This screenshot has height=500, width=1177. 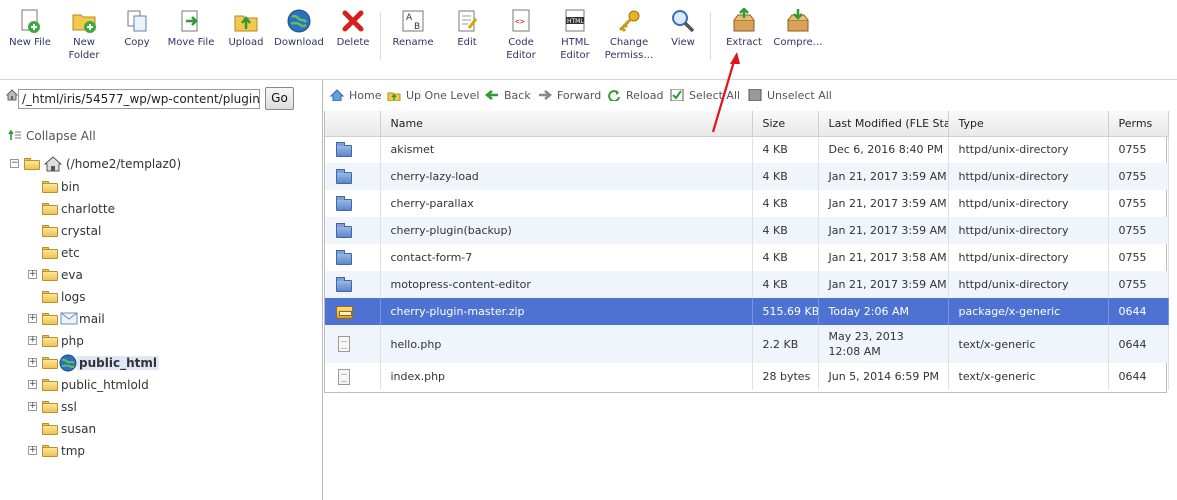 What do you see at coordinates (755, 95) in the screenshot?
I see `checkbox-empty-icon` at bounding box center [755, 95].